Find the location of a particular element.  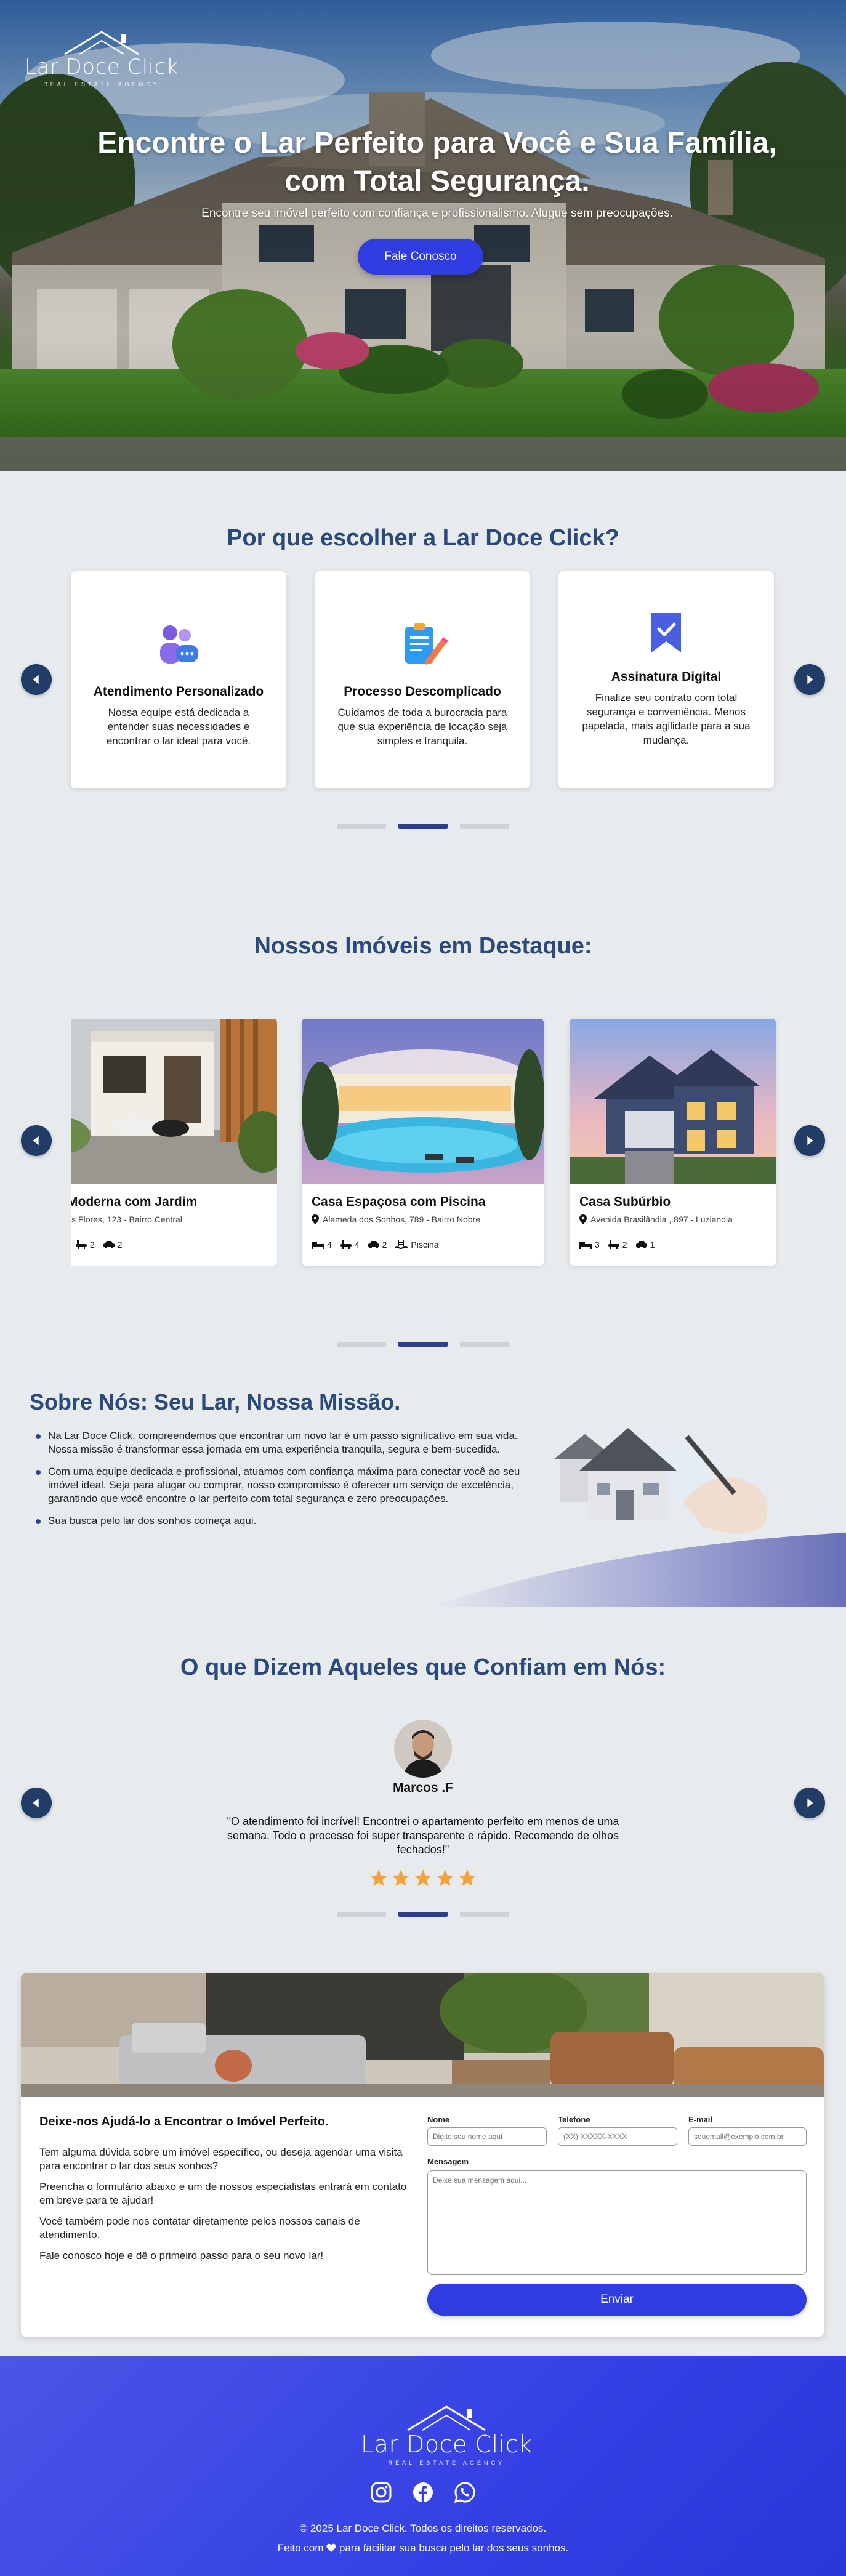

why-carousel-dots is located at coordinates (423, 826).